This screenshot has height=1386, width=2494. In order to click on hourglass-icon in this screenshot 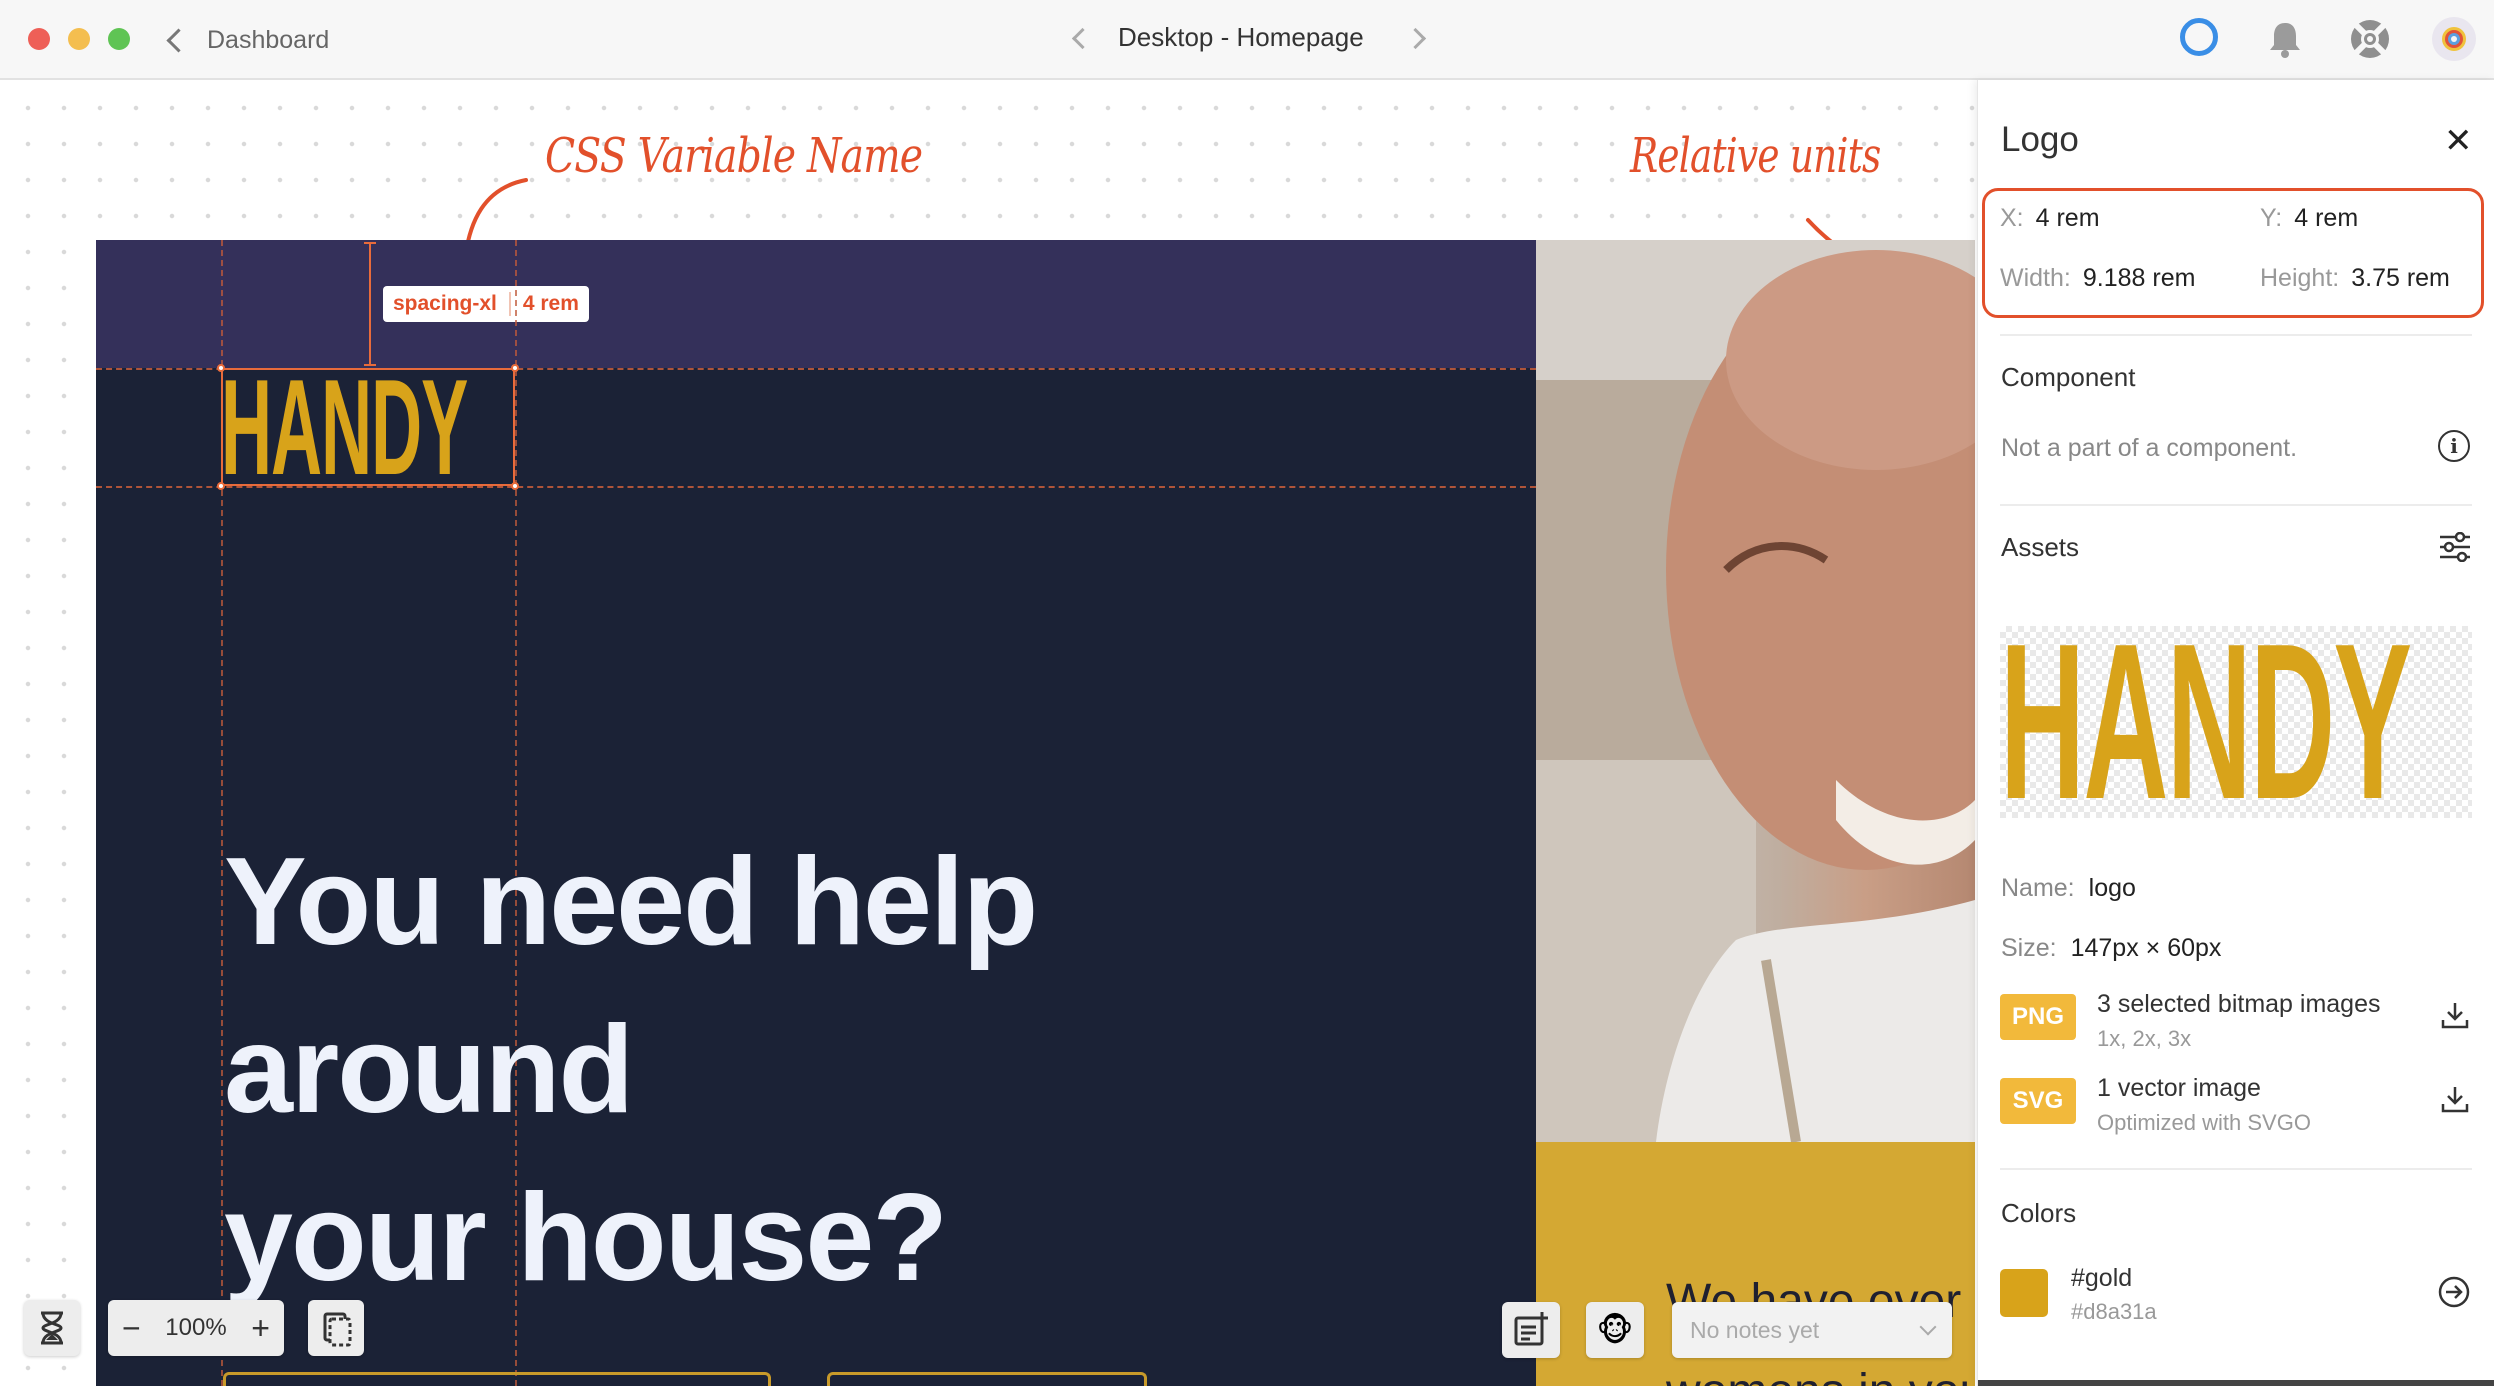, I will do `click(52, 1328)`.